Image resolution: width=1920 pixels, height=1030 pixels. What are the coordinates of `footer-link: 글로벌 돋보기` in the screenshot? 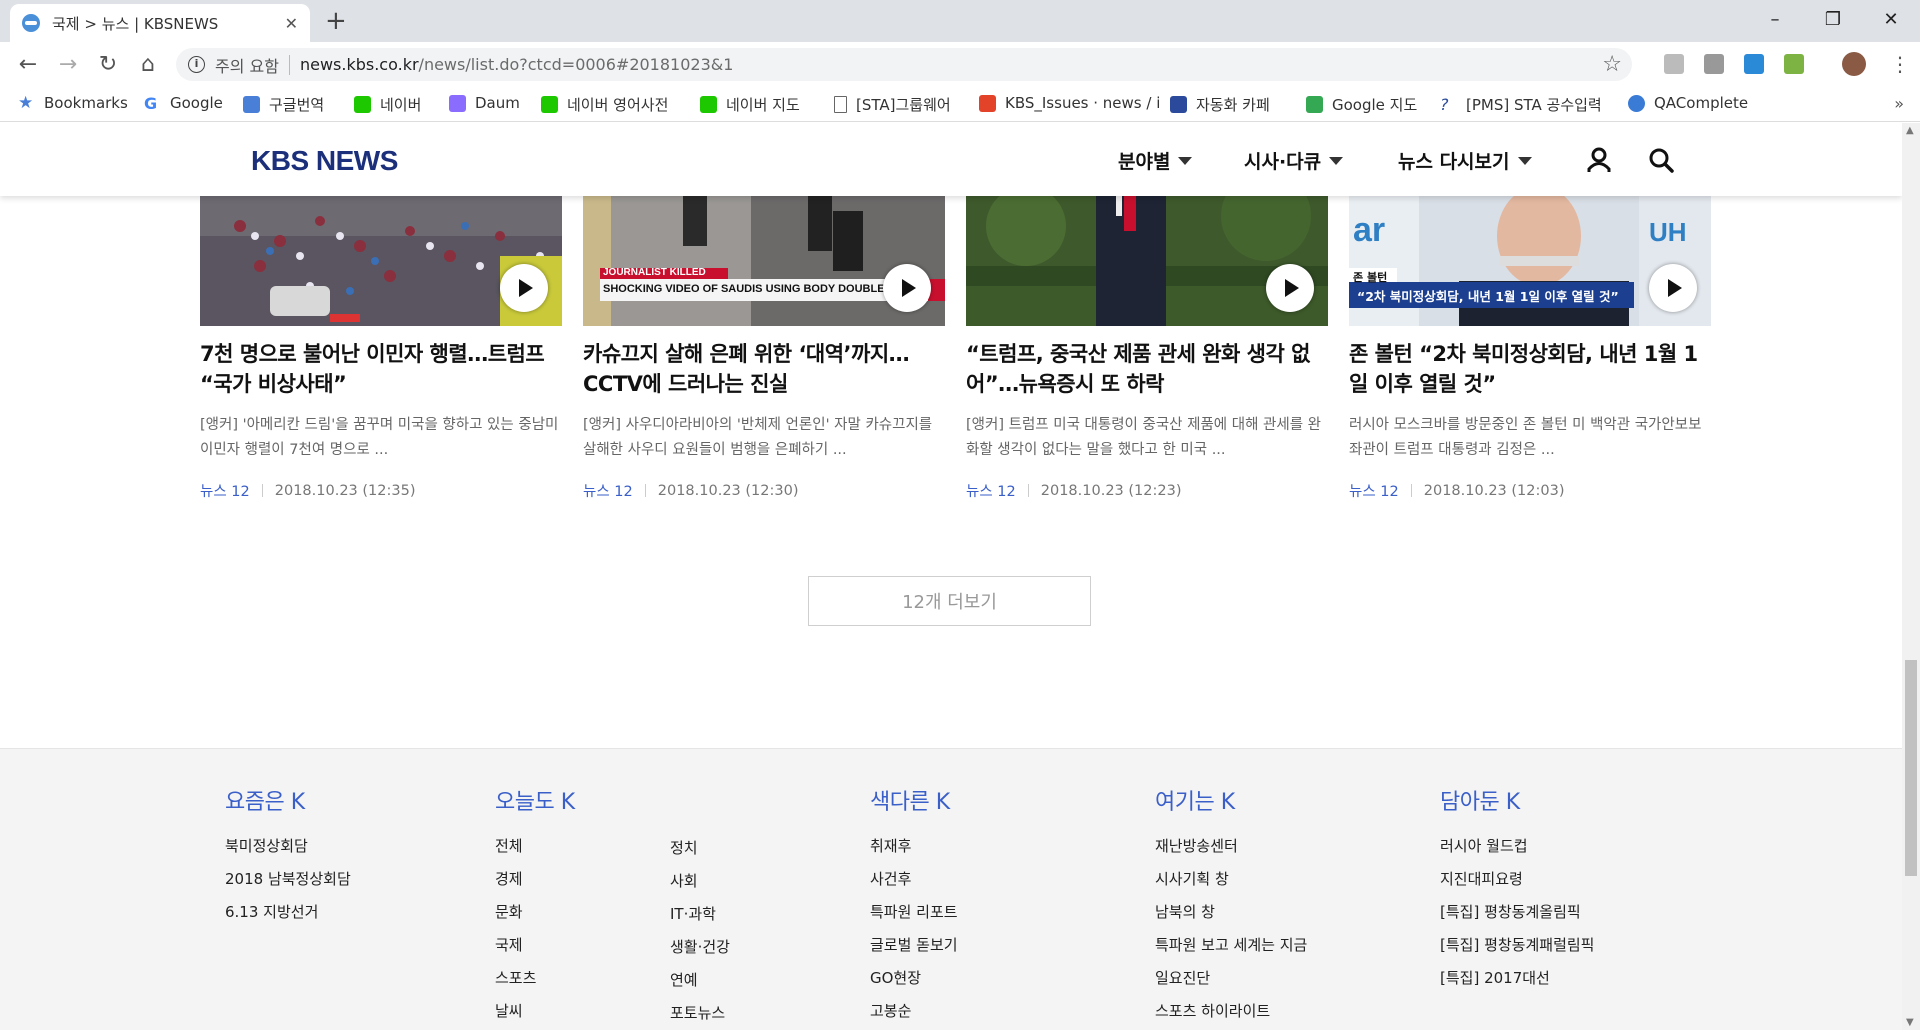 It's located at (914, 945).